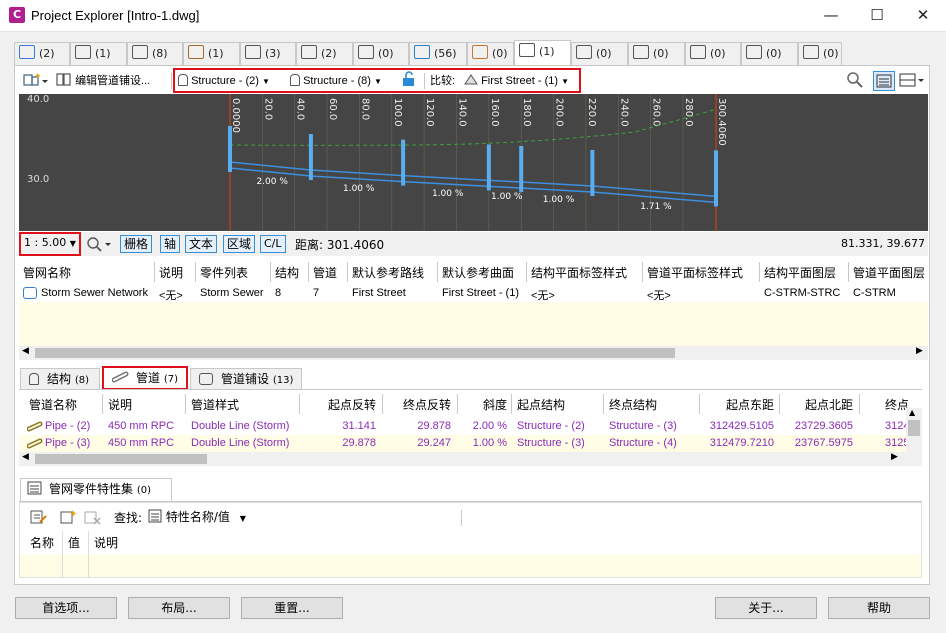 The height and width of the screenshot is (633, 946). I want to click on tab-structure-network: (1), so click(542, 53).